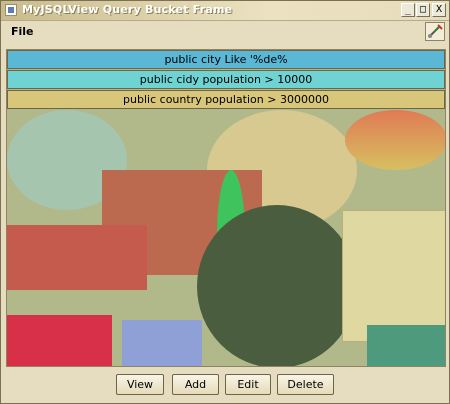 Image resolution: width=450 pixels, height=404 pixels. I want to click on view-button: View, so click(140, 384).